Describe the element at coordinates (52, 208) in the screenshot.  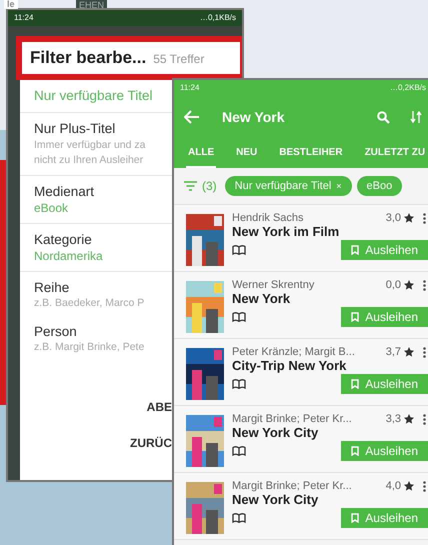
I see `option-value: eBook` at that location.